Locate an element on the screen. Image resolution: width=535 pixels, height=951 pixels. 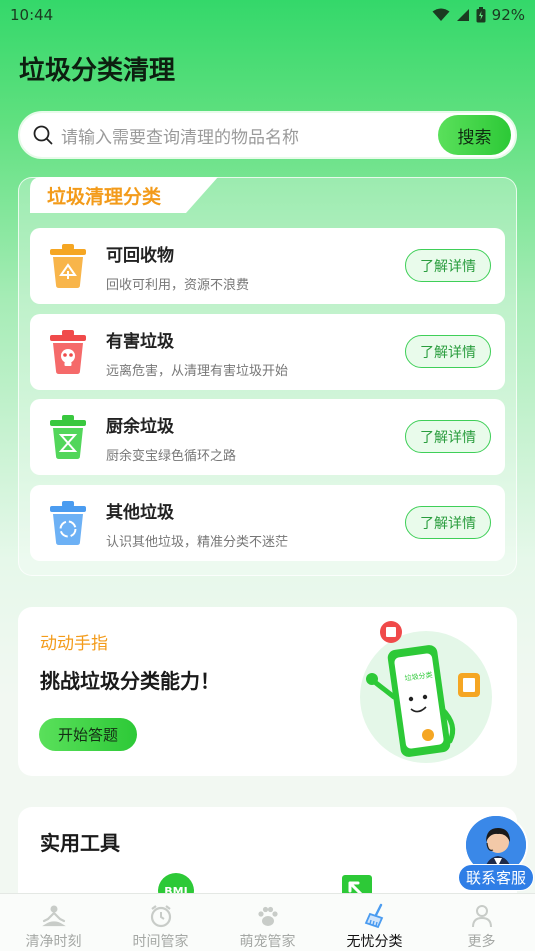
nav-item-more: 更多 is located at coordinates (481, 922).